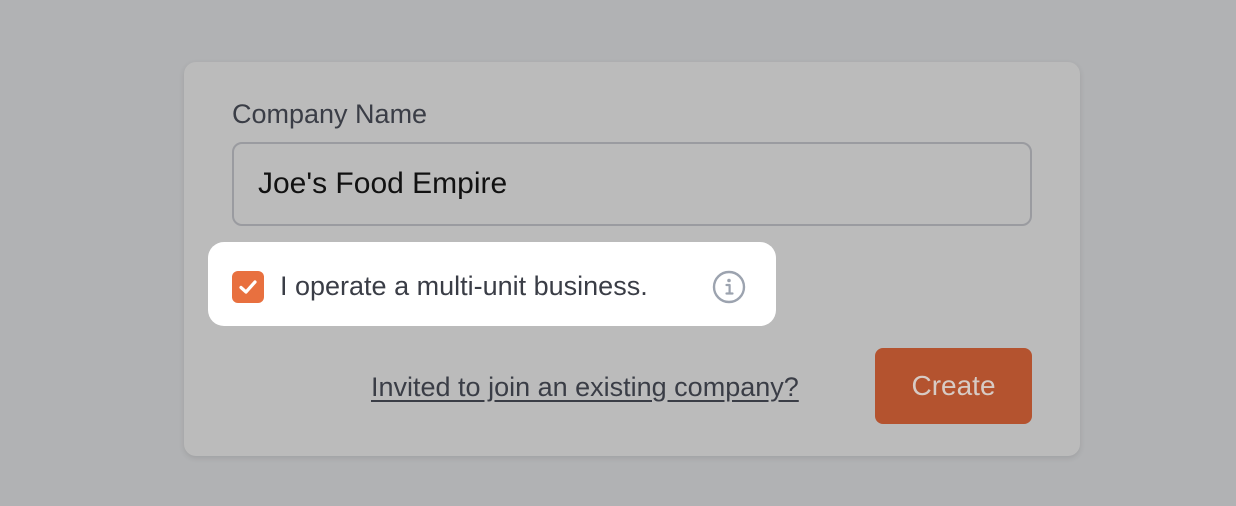 This screenshot has height=506, width=1236. Describe the element at coordinates (585, 387) in the screenshot. I see `invite-existing-company-link: Invited to join an existing company?` at that location.